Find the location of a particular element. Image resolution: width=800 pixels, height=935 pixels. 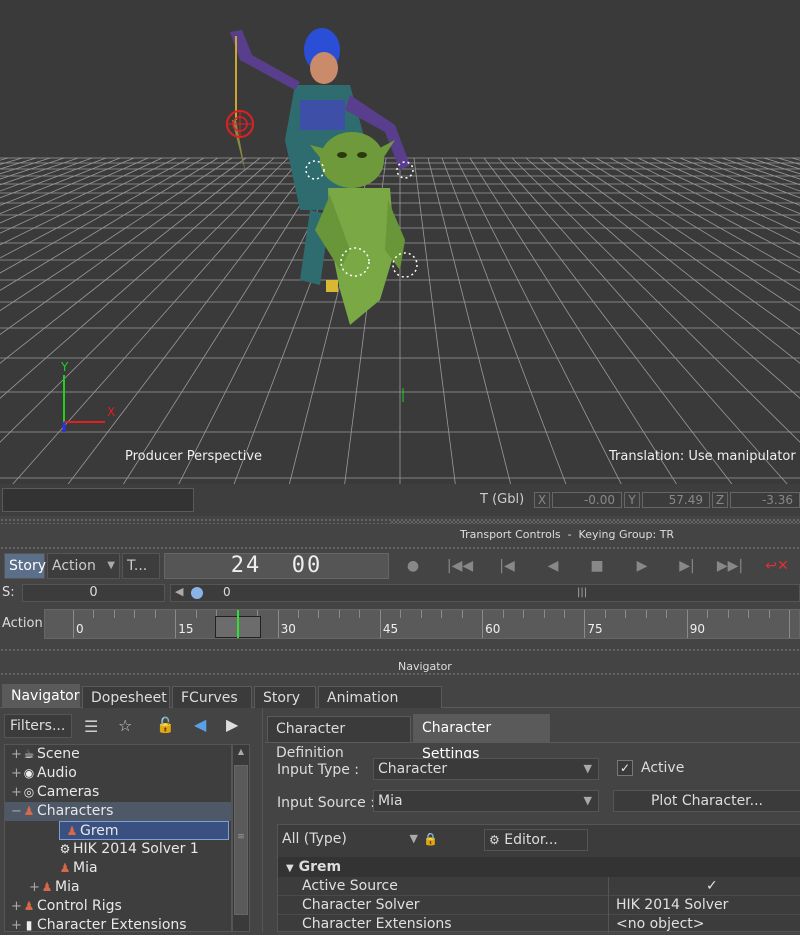

tree-scrollbar: ▲ ≡ is located at coordinates (241, 838).